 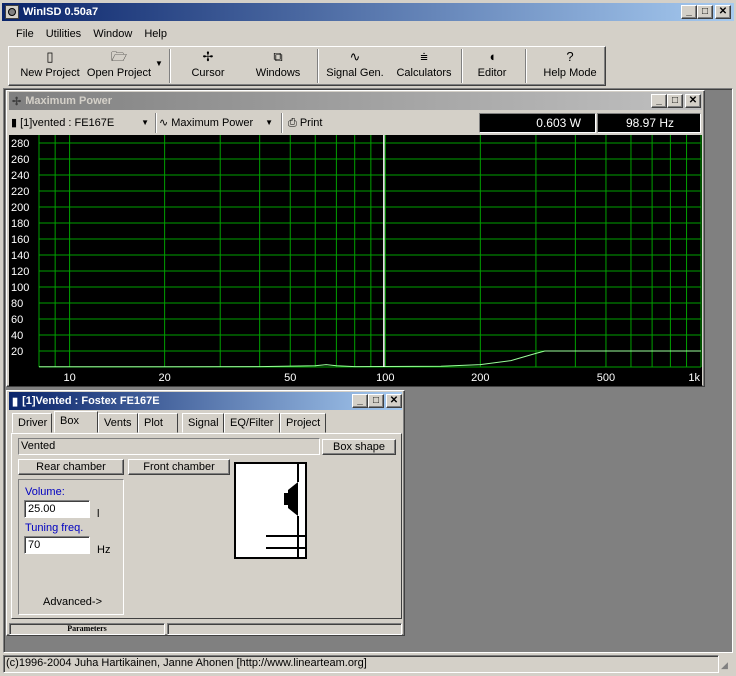 I want to click on print-button: ⎙ Print, so click(x=318, y=123).